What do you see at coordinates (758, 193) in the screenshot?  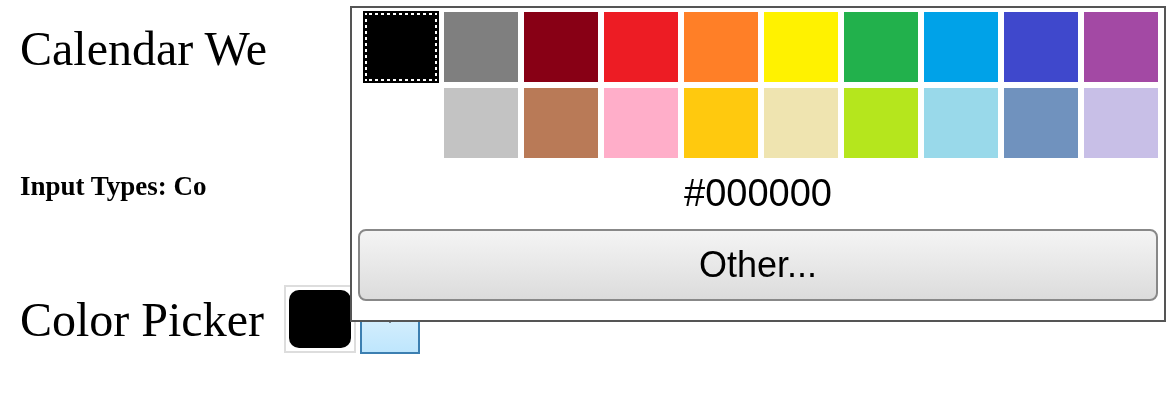 I see `hex-value: #000000` at bounding box center [758, 193].